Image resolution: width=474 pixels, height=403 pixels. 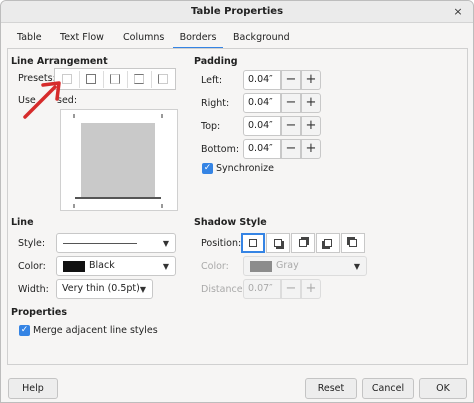 I want to click on shadow-none-icon, so click(x=253, y=243).